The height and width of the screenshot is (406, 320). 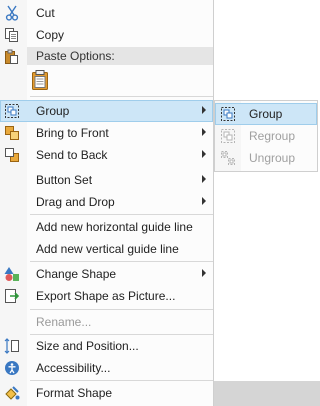 What do you see at coordinates (106, 13) in the screenshot?
I see `menu-item-cut: Cut` at bounding box center [106, 13].